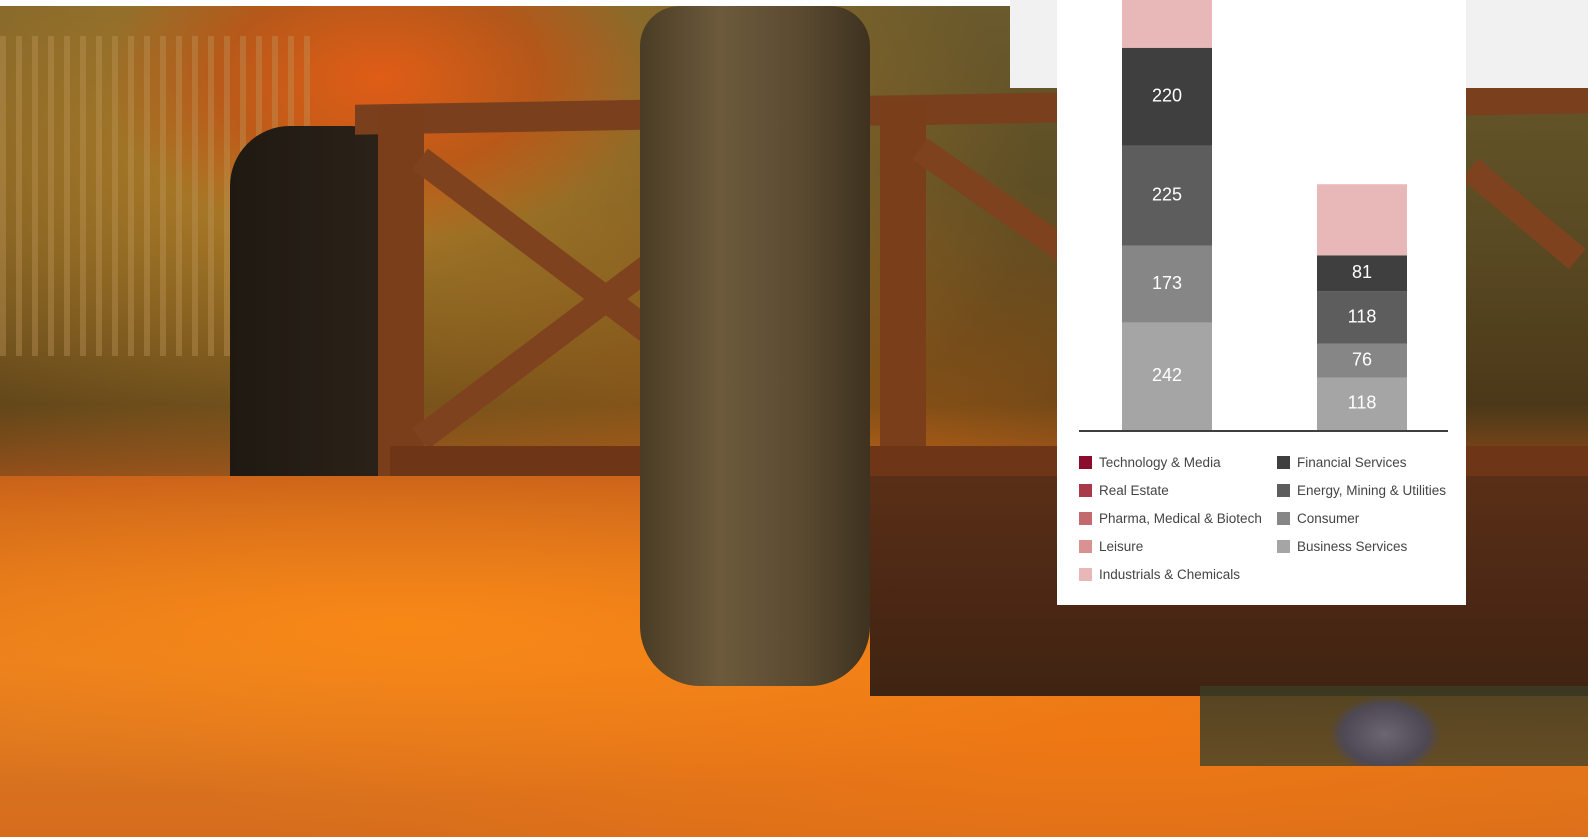 The width and height of the screenshot is (1588, 837). I want to click on legend-label: Pharma, Medical & Biotech, so click(1180, 518).